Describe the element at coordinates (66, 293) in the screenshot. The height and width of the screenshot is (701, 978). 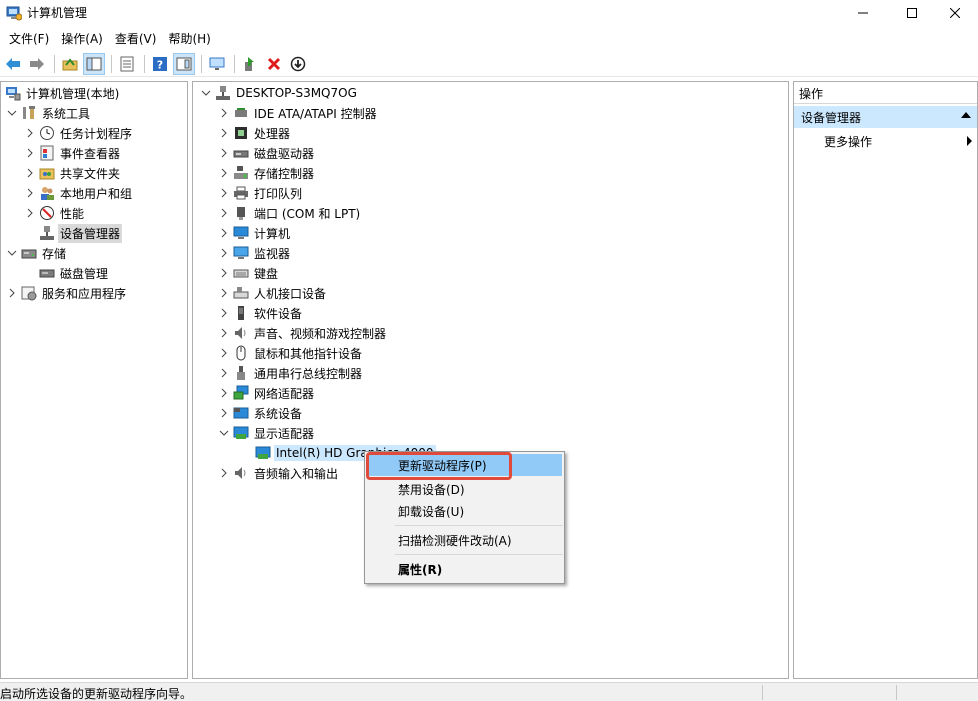
I see `tree-item-services-apps: 服务和应用程序` at that location.